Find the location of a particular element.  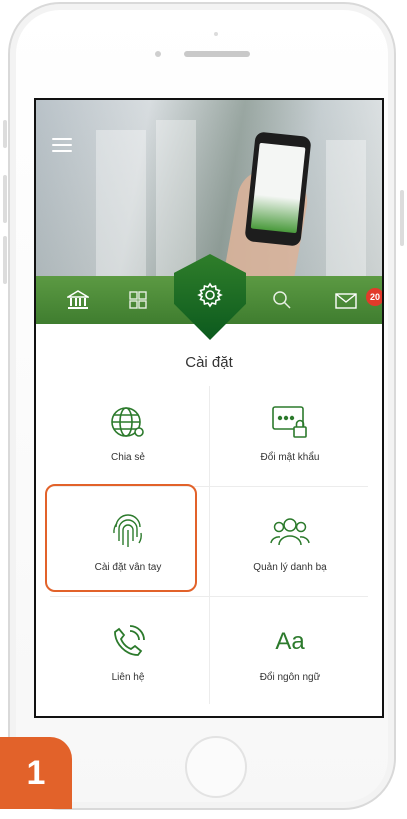

contact-us-button: Liên hệ is located at coordinates (128, 660).